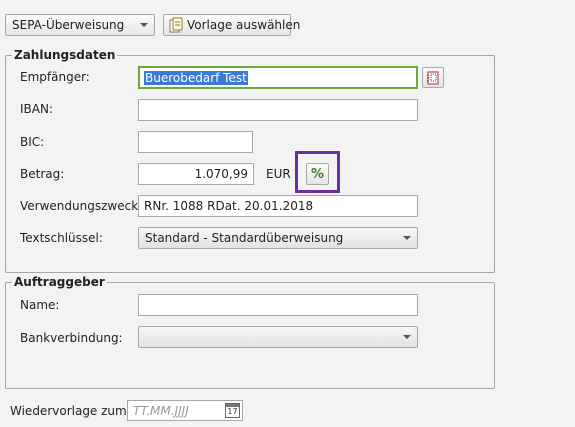  I want to click on recipient-value: Buerobedarf Test, so click(196, 77).